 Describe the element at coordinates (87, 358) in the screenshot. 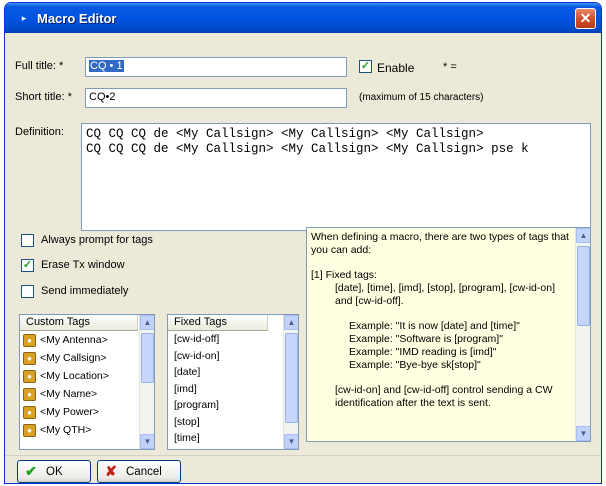

I see `list-item: ● <My Callsign>` at that location.